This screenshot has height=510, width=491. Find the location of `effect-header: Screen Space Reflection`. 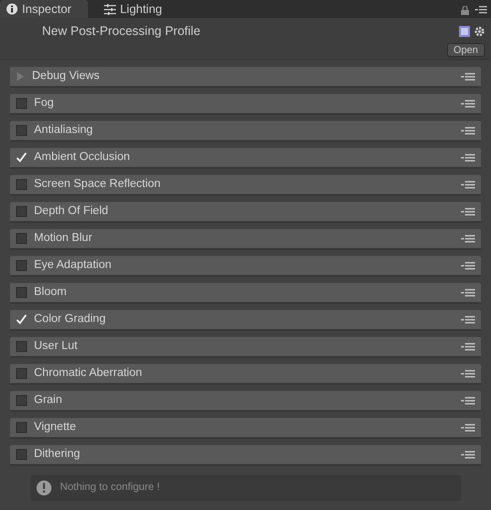

effect-header: Screen Space Reflection is located at coordinates (245, 185).